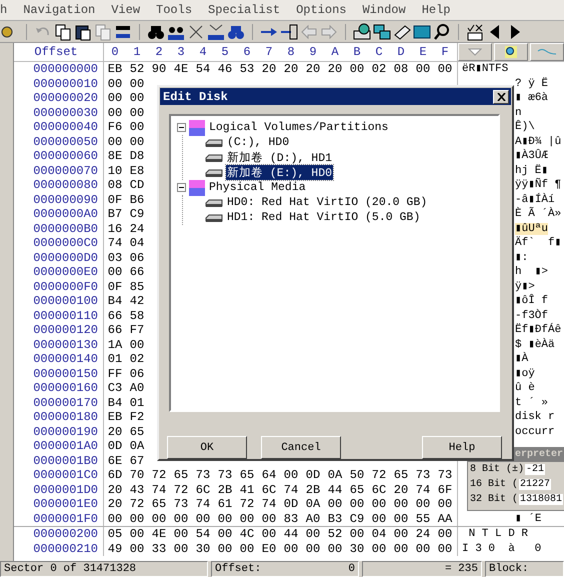 The width and height of the screenshot is (564, 577). Describe the element at coordinates (291, 519) in the screenshot. I see `hex-byte: 83` at that location.